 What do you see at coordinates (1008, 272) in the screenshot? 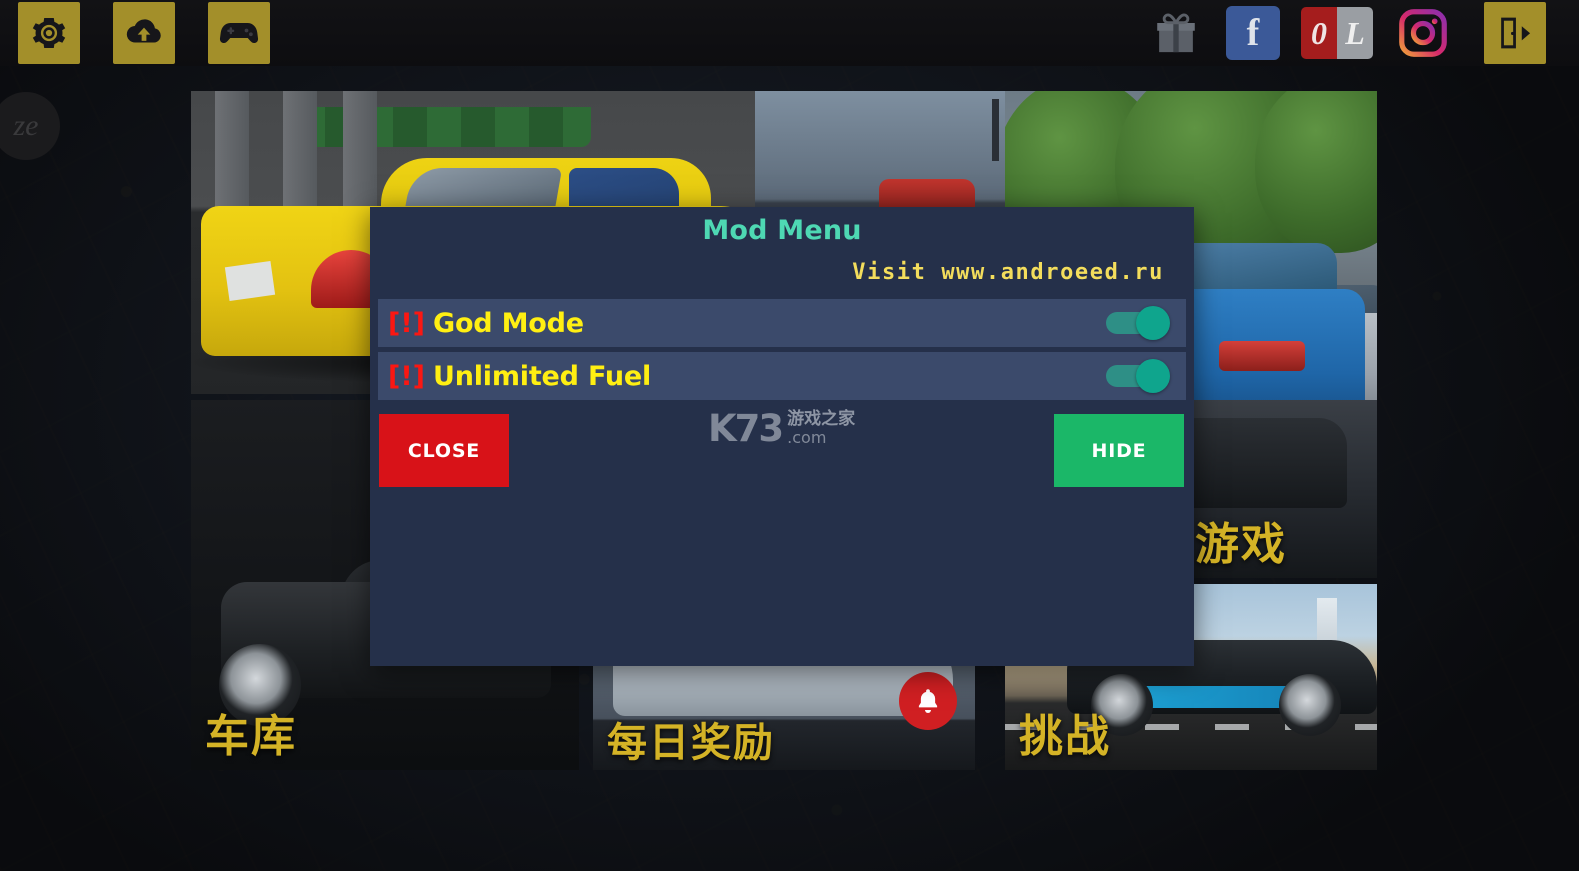
I see `visit-url-text: Visit www.androeed.ru` at bounding box center [1008, 272].